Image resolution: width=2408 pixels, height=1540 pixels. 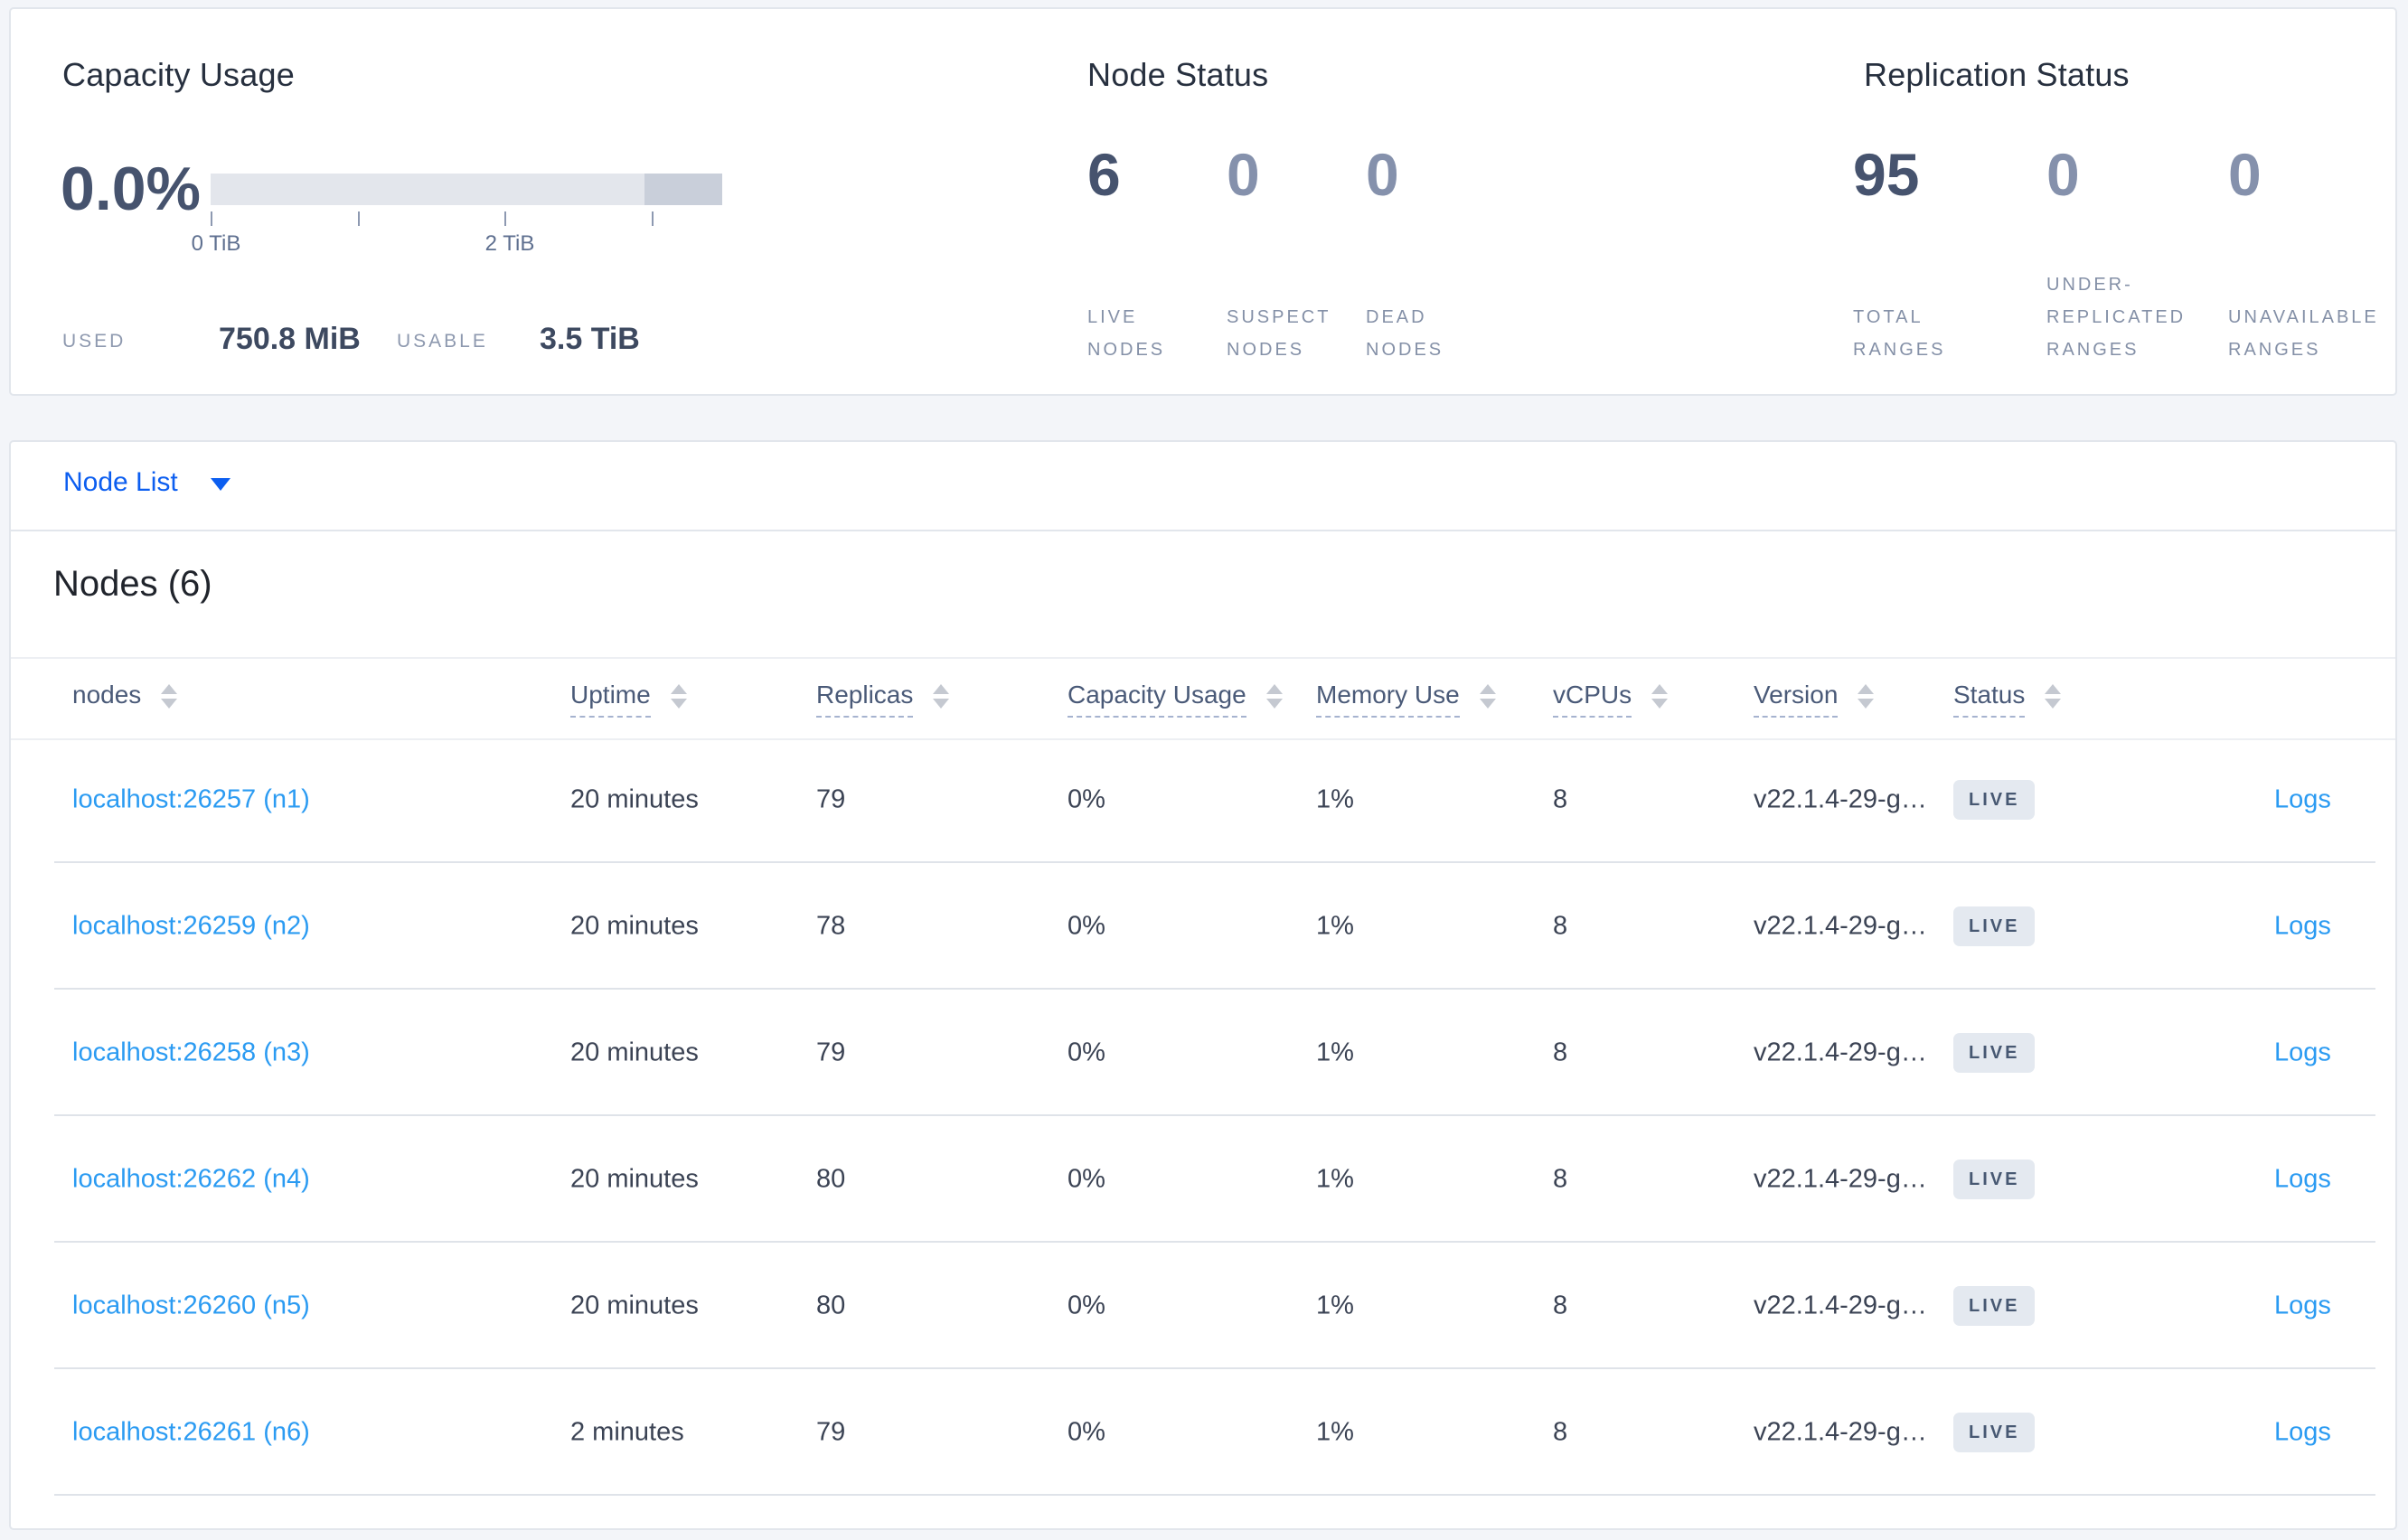 What do you see at coordinates (1897, 253) in the screenshot?
I see `total-ranges-stat: 95 TOTAL RANGES` at bounding box center [1897, 253].